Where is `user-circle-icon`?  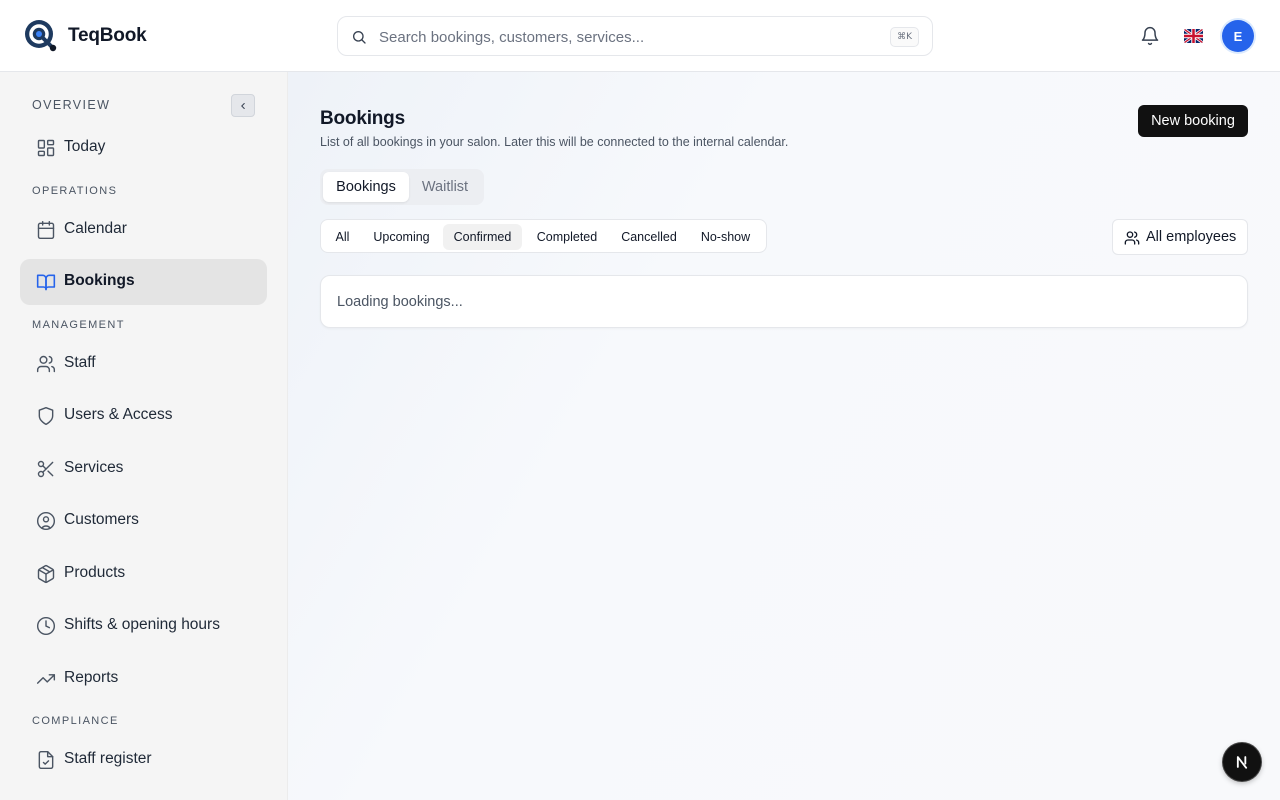
user-circle-icon is located at coordinates (46, 521).